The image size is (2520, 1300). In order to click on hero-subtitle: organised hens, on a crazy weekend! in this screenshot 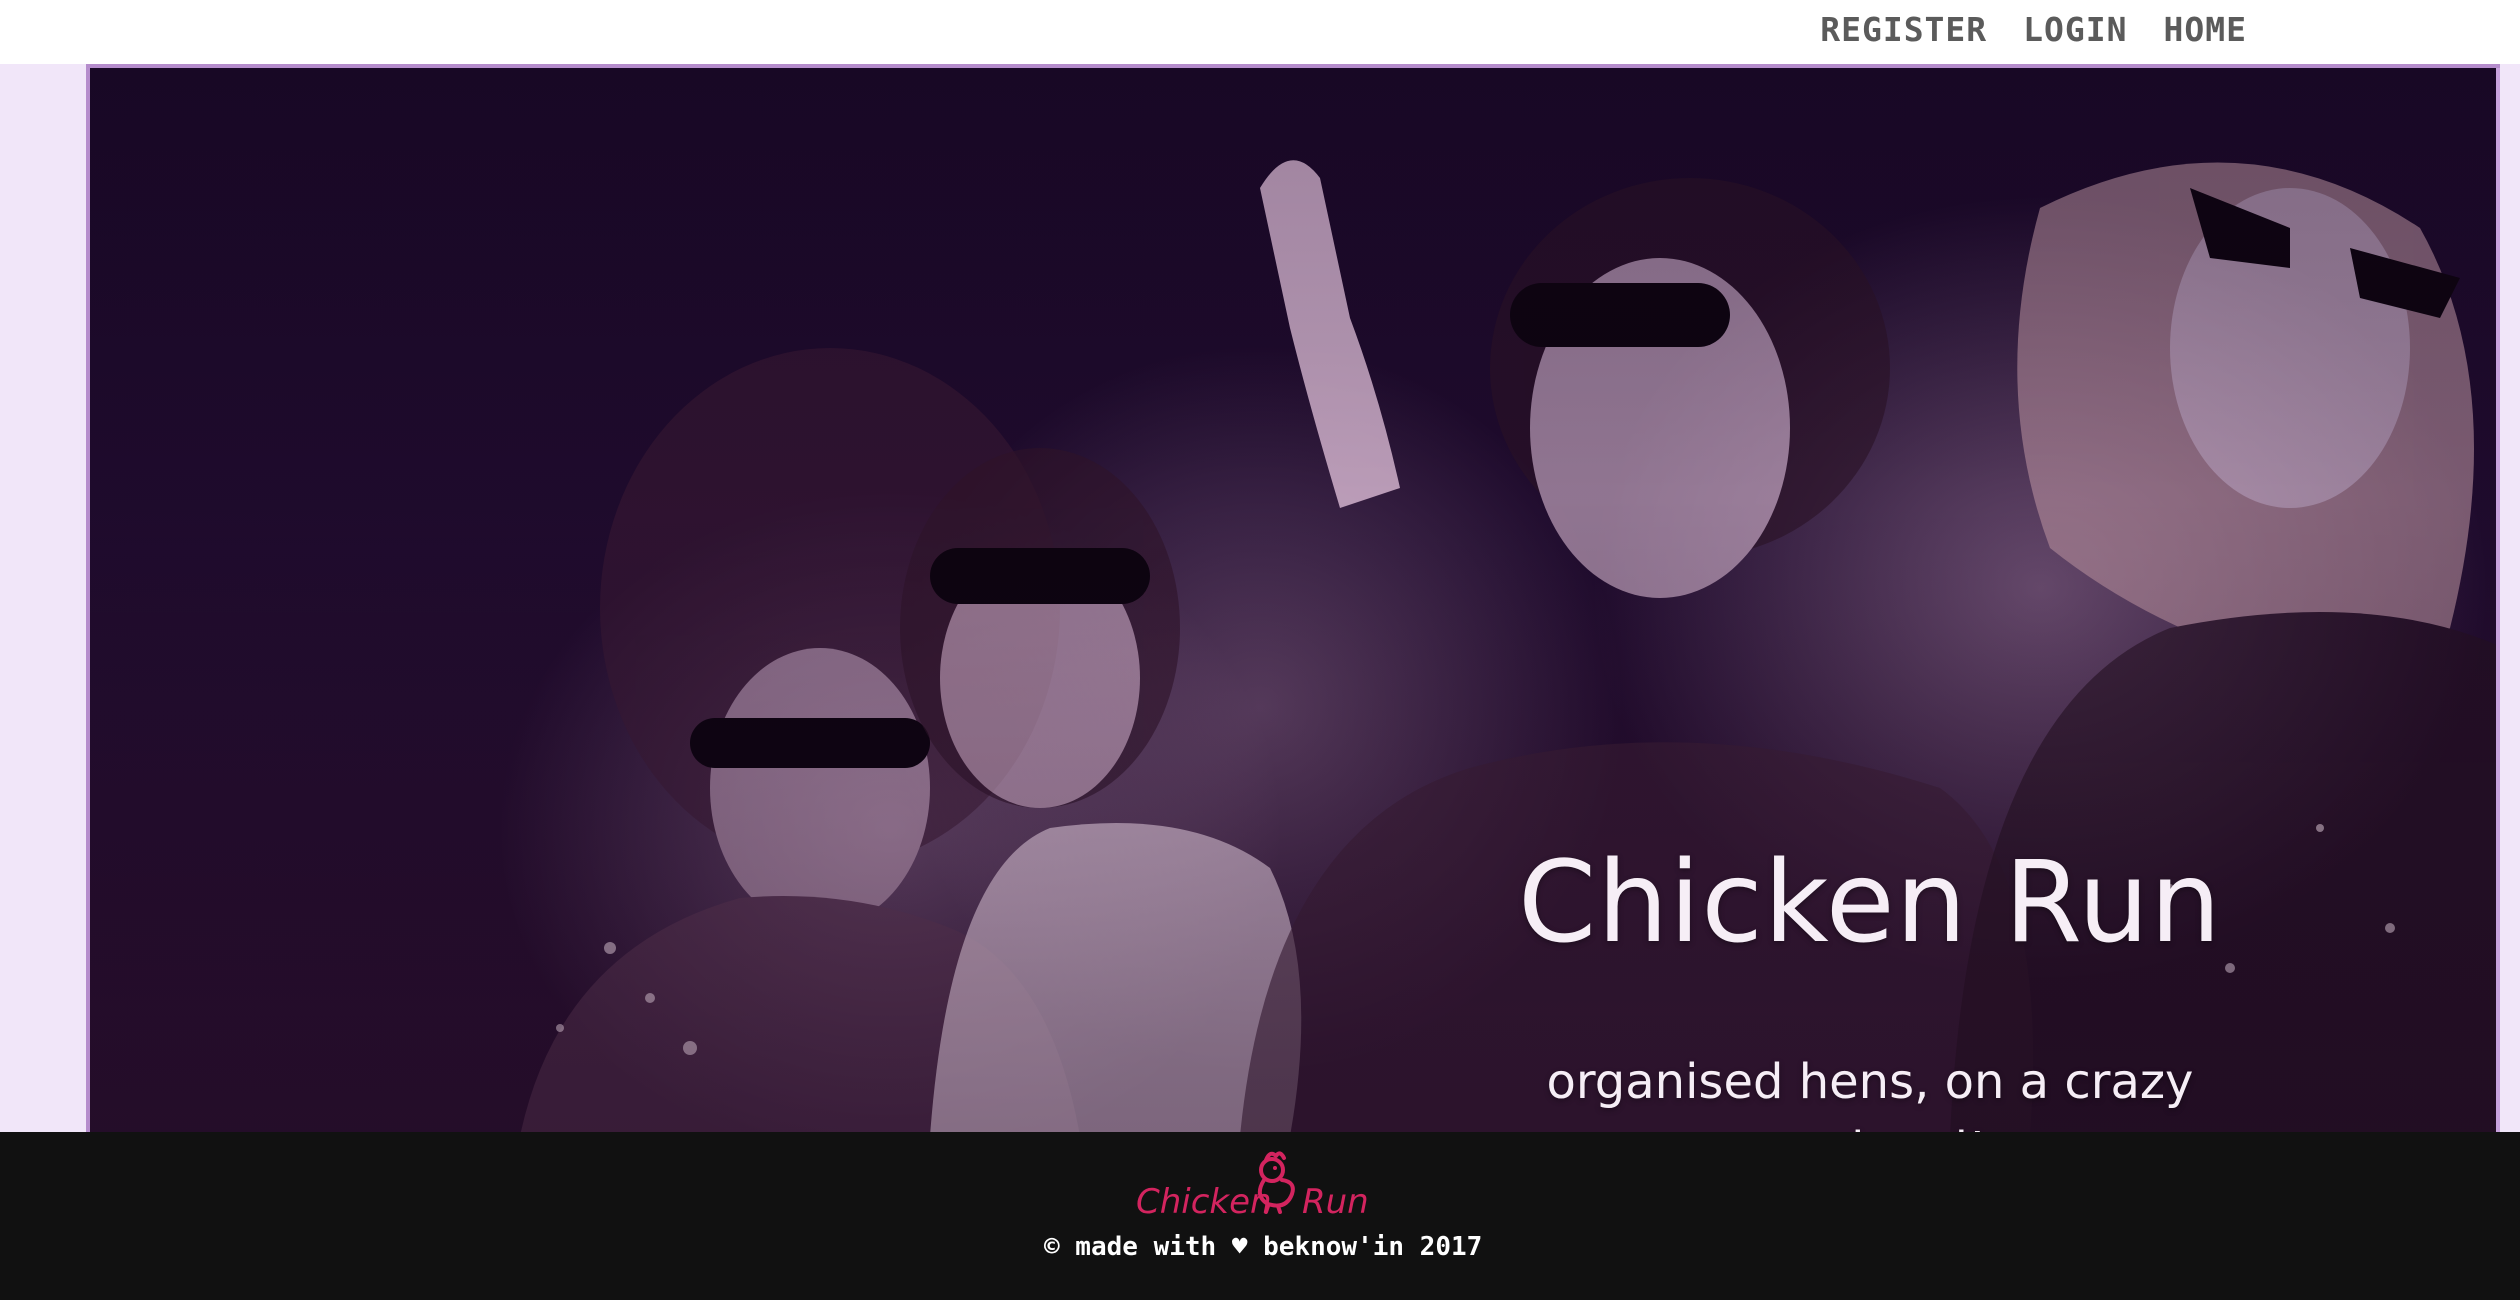, I will do `click(1870, 1093)`.